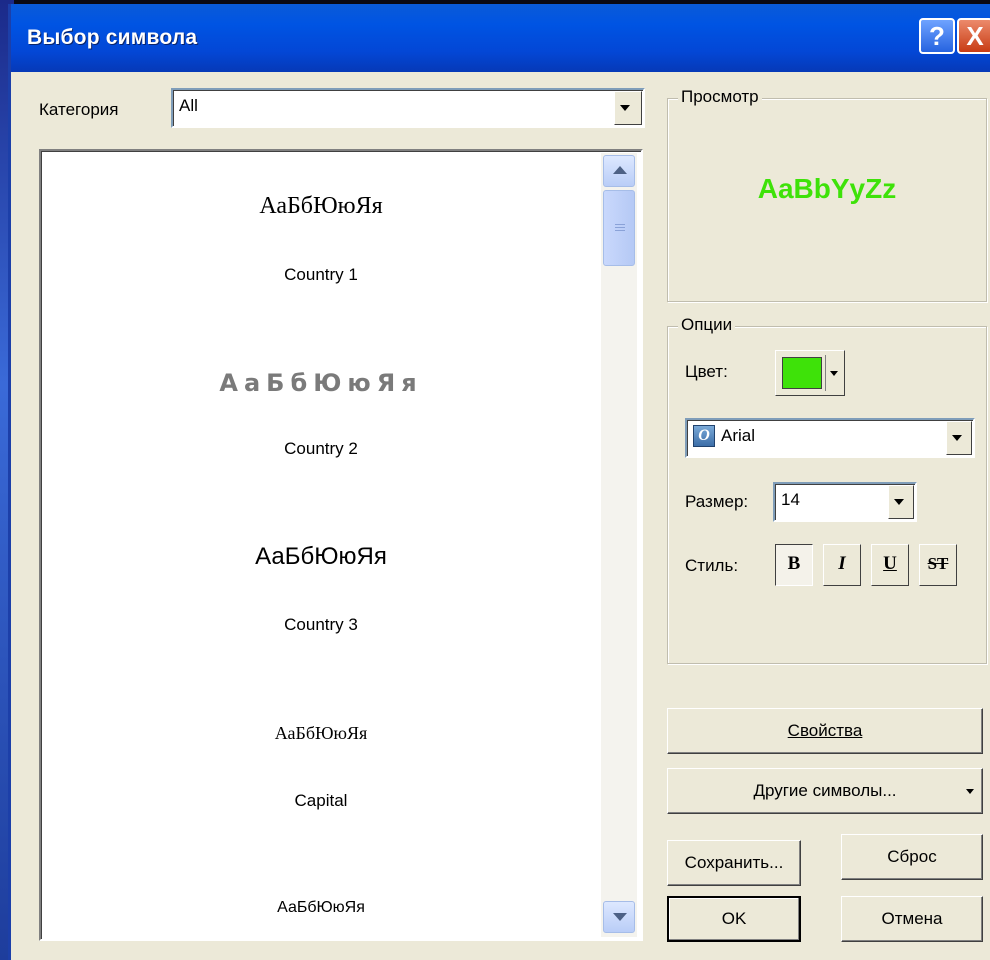 This screenshot has width=990, height=960. What do you see at coordinates (973, 36) in the screenshot?
I see `close-button: X` at bounding box center [973, 36].